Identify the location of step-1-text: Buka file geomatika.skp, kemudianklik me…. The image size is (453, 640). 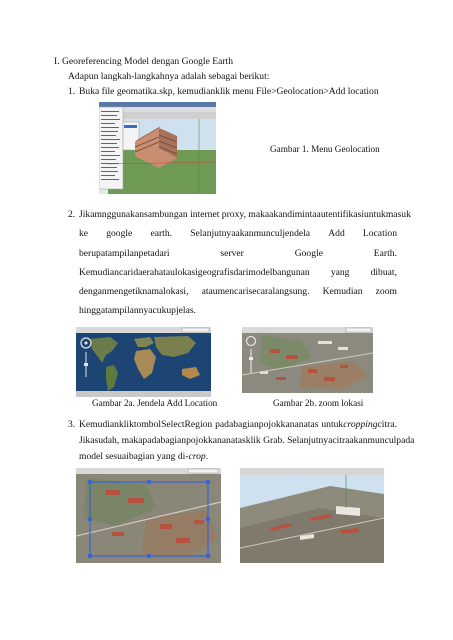
(229, 91).